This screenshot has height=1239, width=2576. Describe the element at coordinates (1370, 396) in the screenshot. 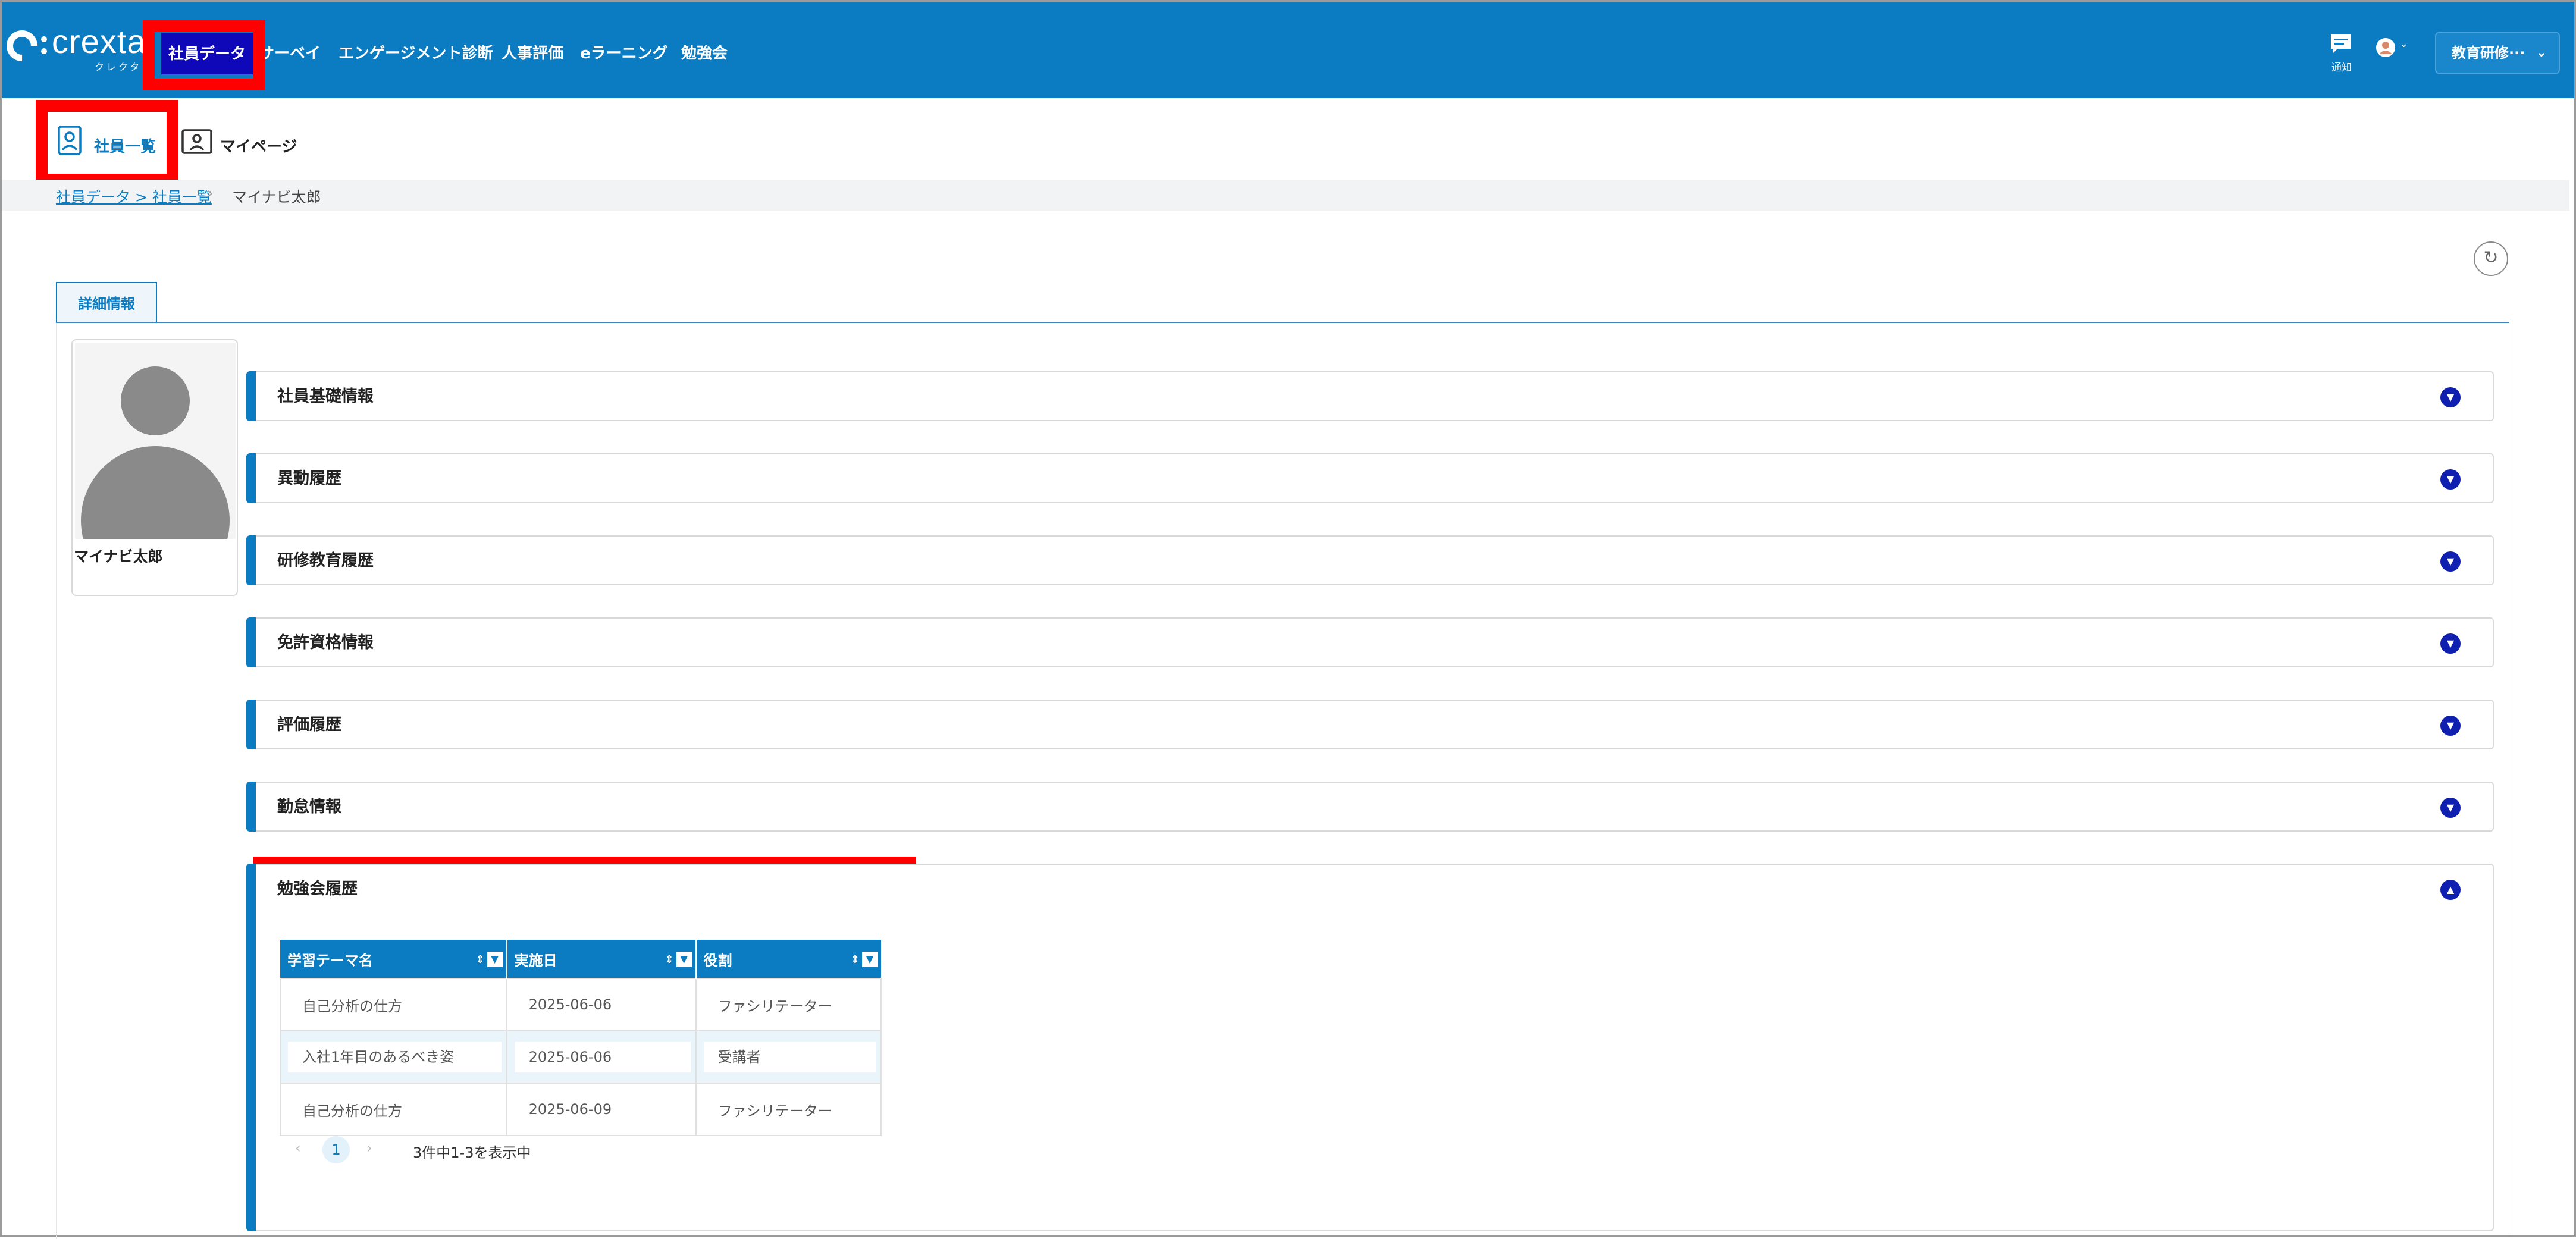

I see `section-basic-info: 社員基礎情報 ▼` at that location.